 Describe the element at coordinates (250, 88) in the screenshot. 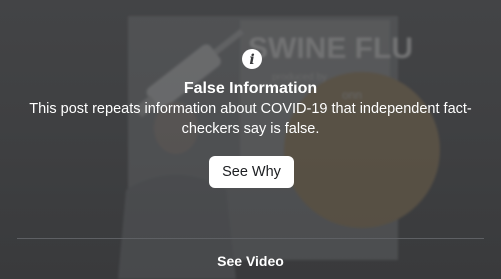

I see `warning-title: False Information` at that location.